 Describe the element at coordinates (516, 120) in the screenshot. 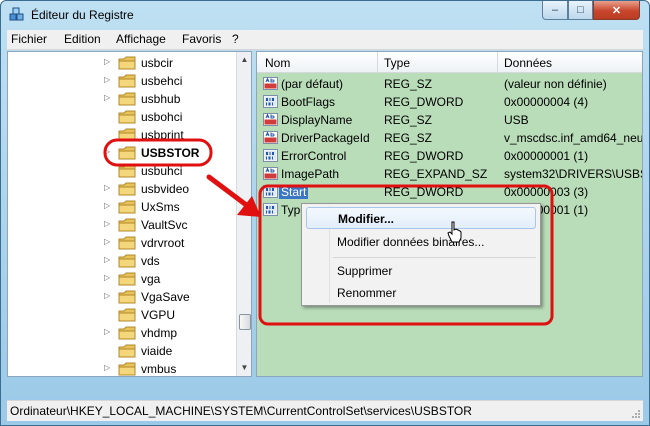

I see `value-data: USB` at that location.